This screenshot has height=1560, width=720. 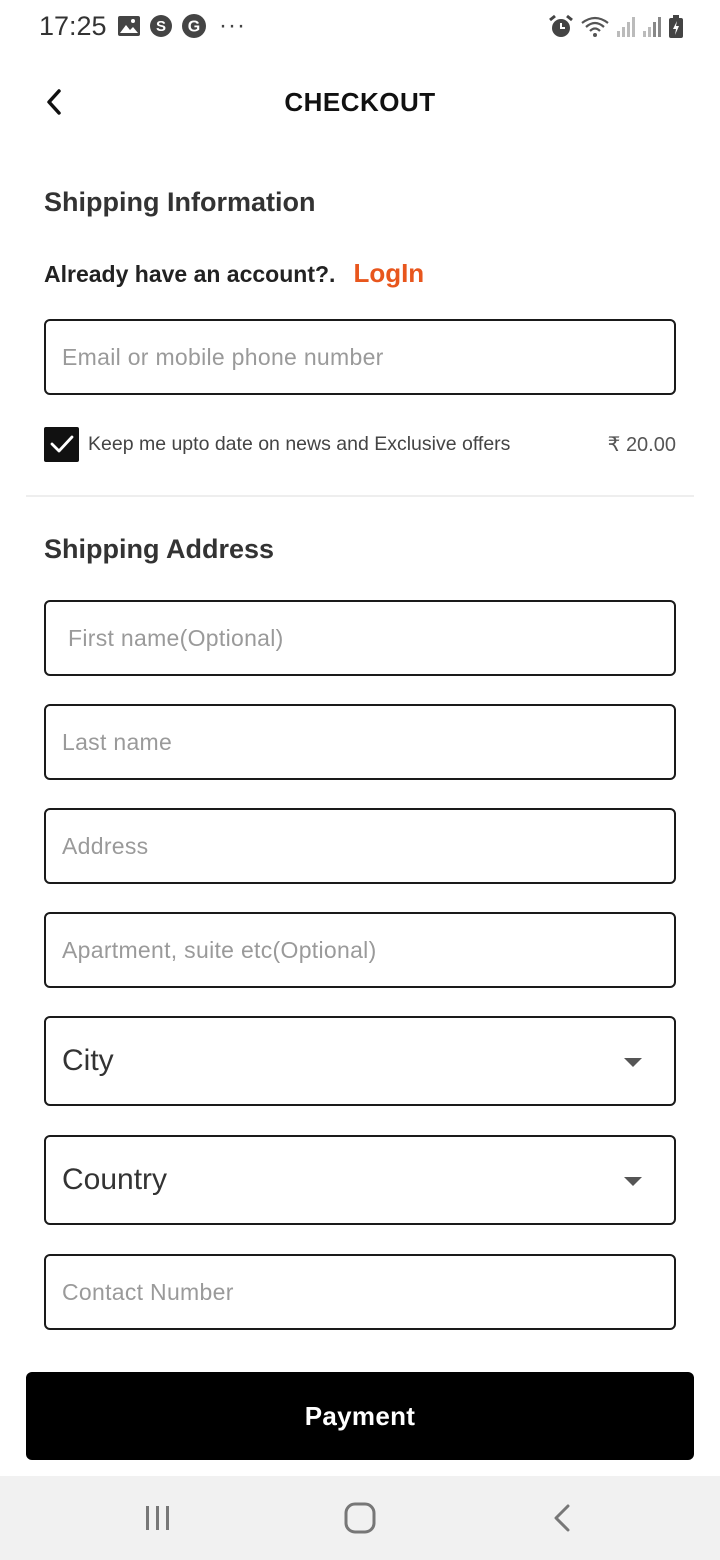 I want to click on skype-icon: S, so click(x=161, y=26).